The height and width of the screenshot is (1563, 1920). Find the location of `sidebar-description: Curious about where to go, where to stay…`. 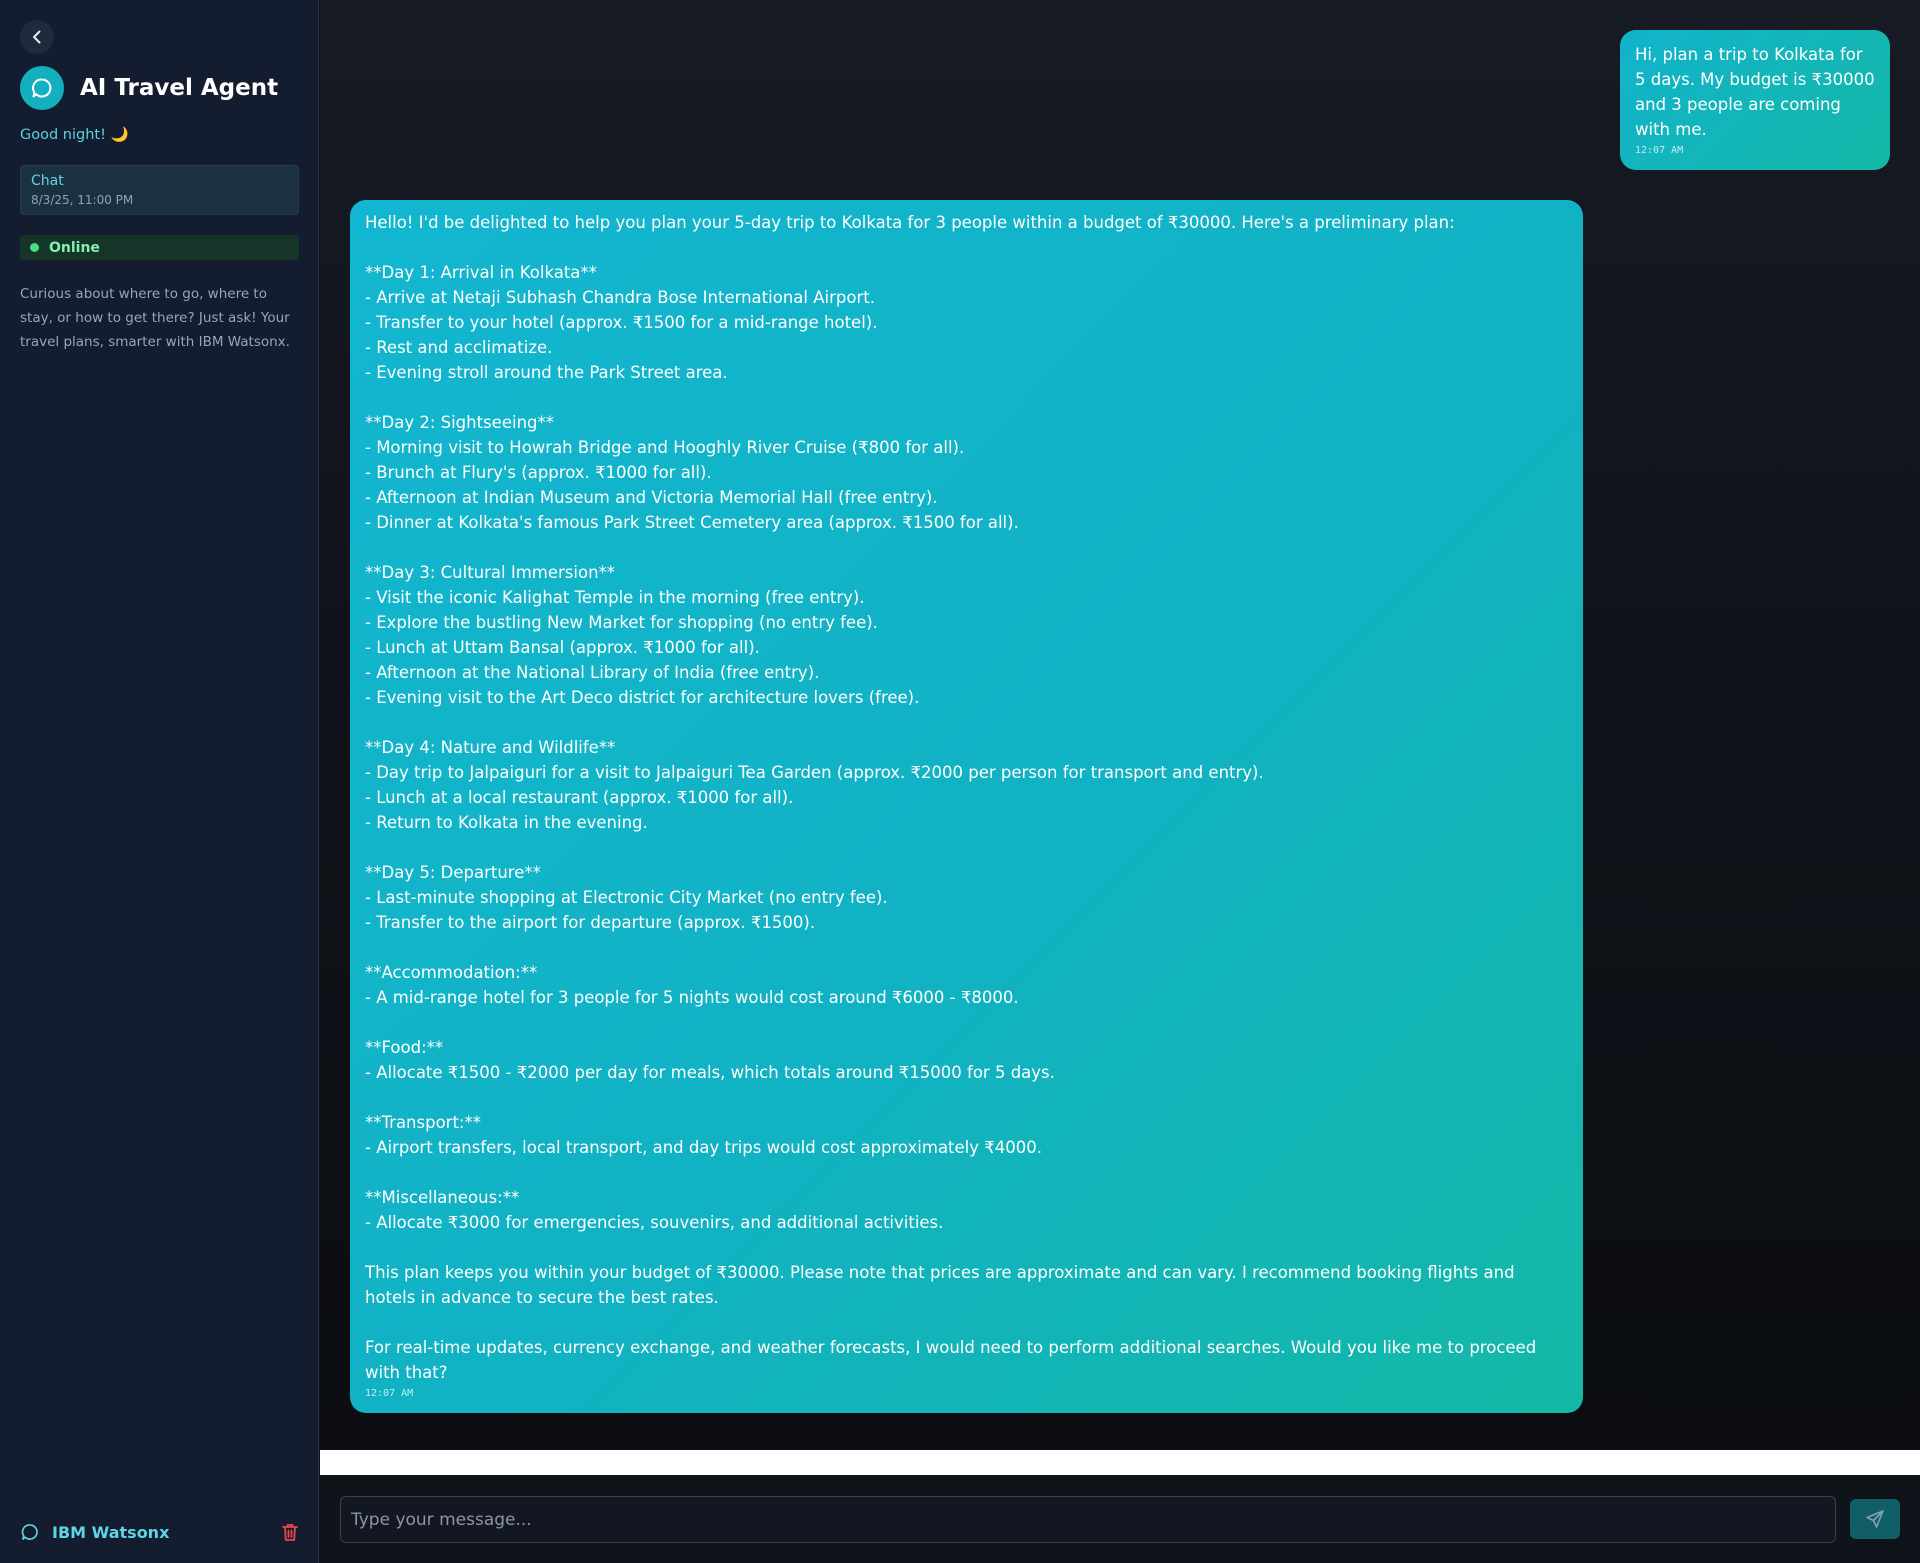

sidebar-description: Curious about where to go, where to stay… is located at coordinates (155, 318).